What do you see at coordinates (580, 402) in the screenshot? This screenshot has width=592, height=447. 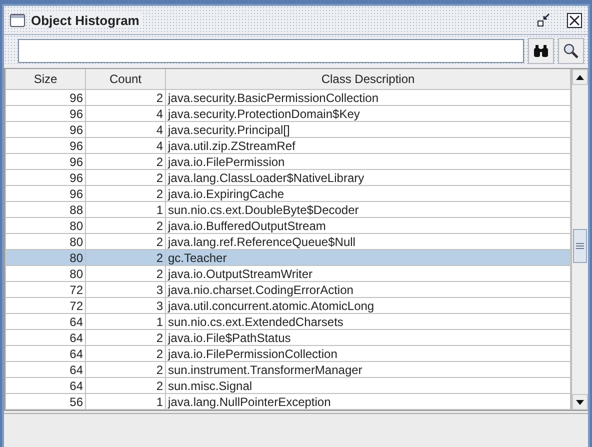 I see `scroll-down-icon` at bounding box center [580, 402].